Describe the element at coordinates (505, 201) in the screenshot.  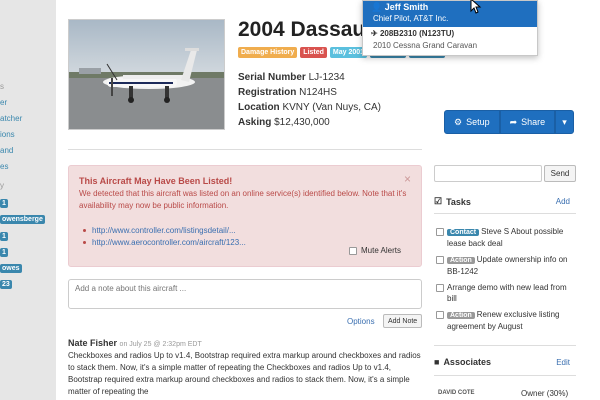
I see `tasks-header: ☑ Tasks Add` at that location.